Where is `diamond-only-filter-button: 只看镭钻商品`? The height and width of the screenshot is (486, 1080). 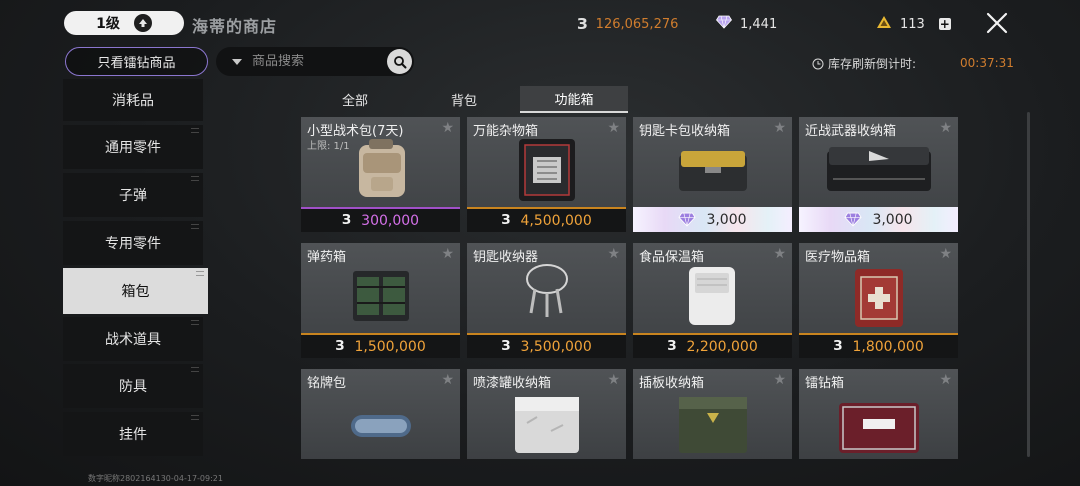
diamond-only-filter-button: 只看镭钻商品 is located at coordinates (136, 61).